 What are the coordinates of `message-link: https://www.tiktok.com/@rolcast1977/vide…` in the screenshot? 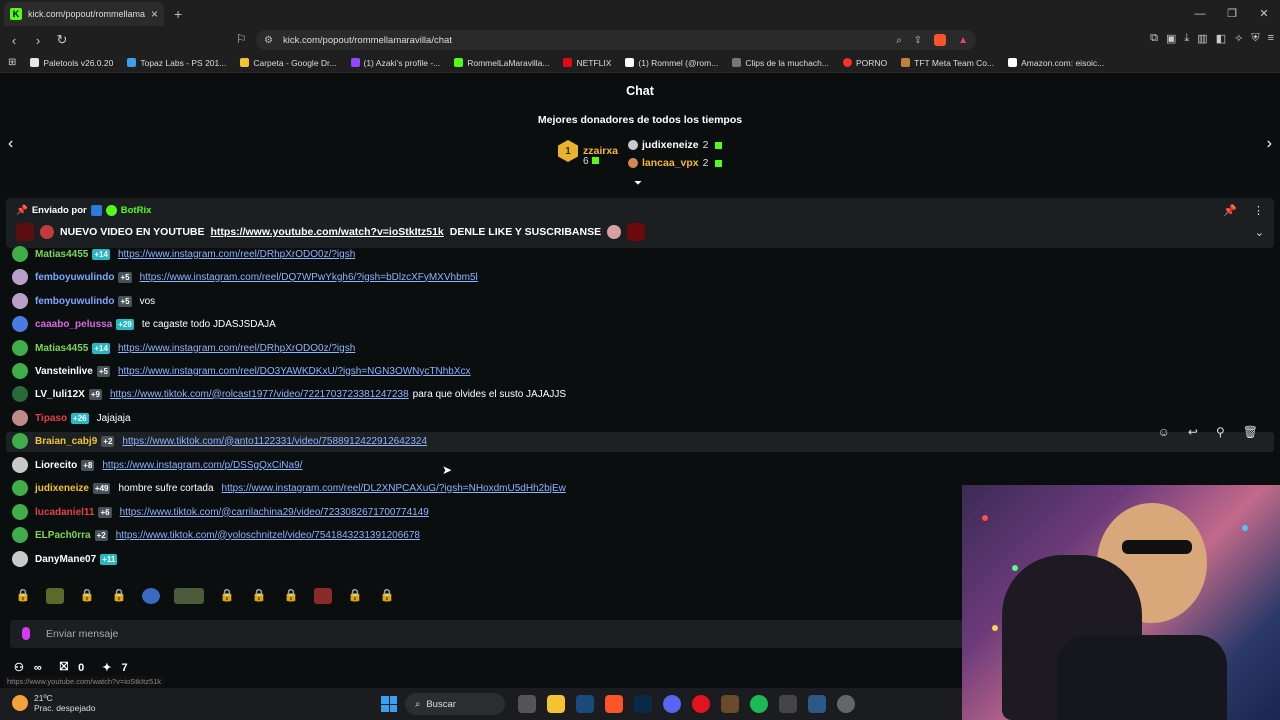 It's located at (259, 394).